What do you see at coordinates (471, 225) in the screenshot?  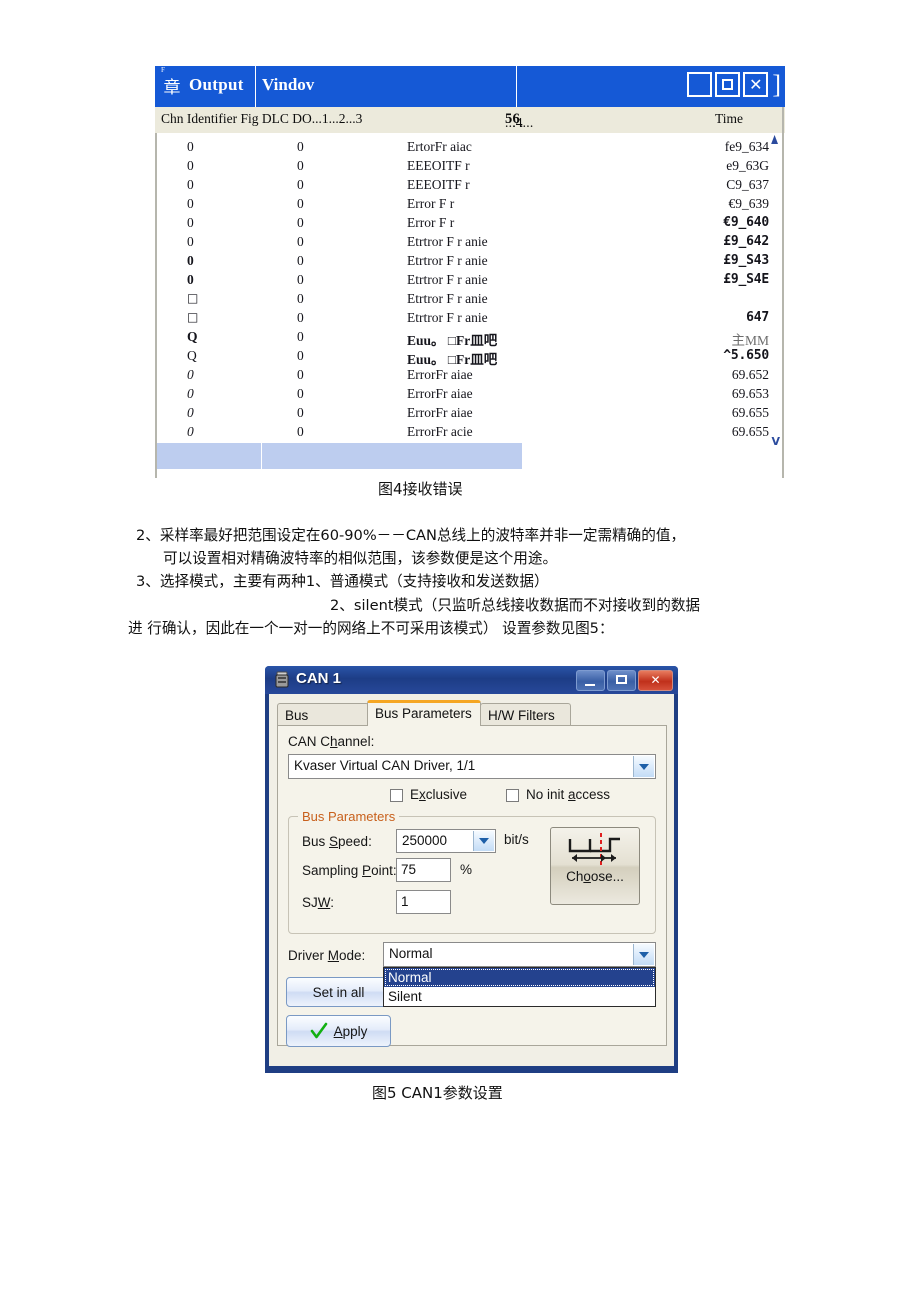 I see `table-row: 0 0 Error F r €9_640` at bounding box center [471, 225].